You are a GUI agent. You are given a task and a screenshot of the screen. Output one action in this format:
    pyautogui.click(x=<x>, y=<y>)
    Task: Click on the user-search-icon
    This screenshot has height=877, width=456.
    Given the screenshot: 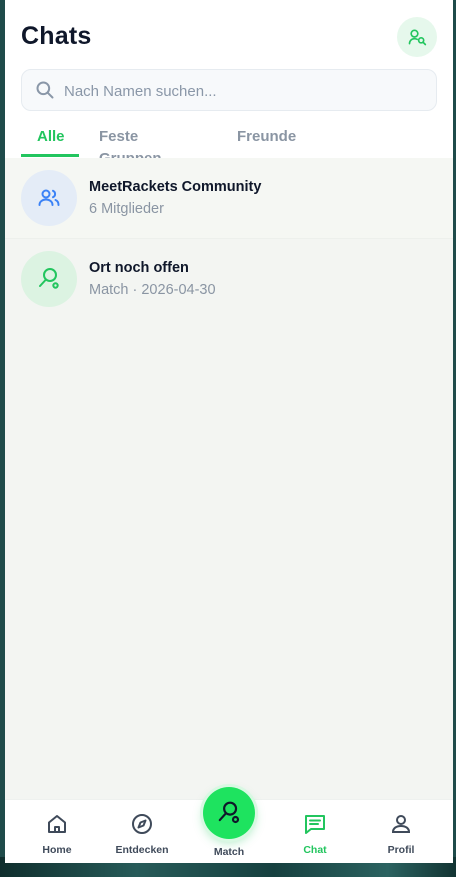 What is the action you would take?
    pyautogui.click(x=417, y=37)
    